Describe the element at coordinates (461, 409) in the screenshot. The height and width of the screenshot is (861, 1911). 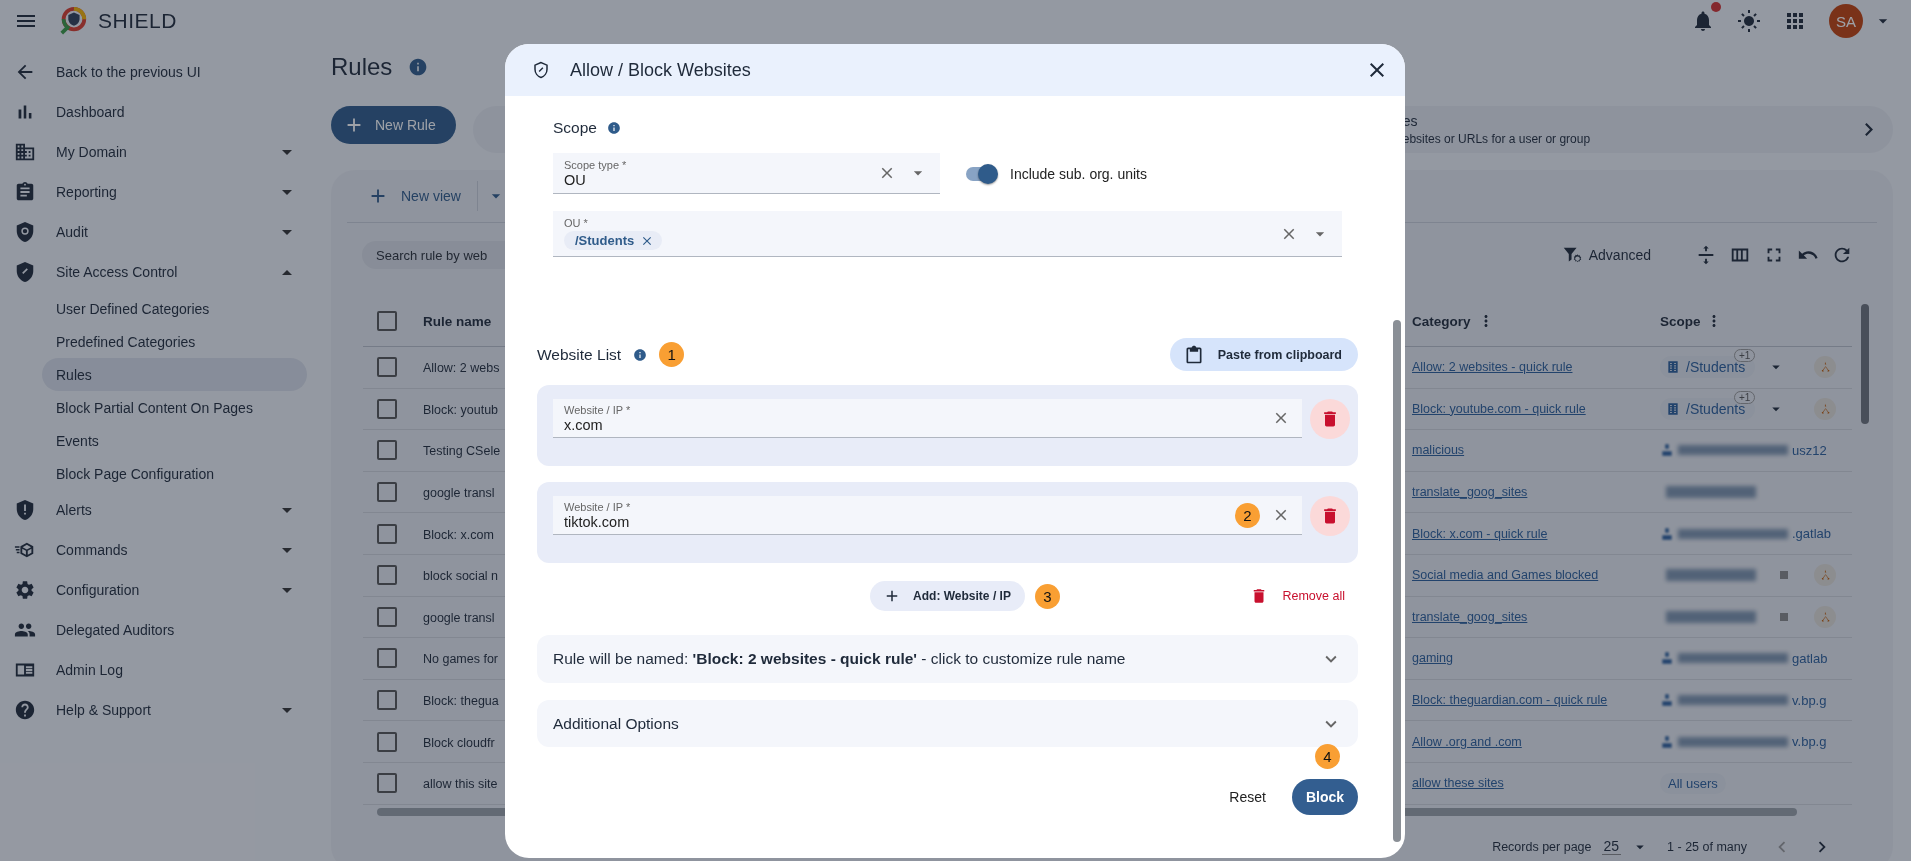
I see `rule-name-cell: Block: youtub` at that location.